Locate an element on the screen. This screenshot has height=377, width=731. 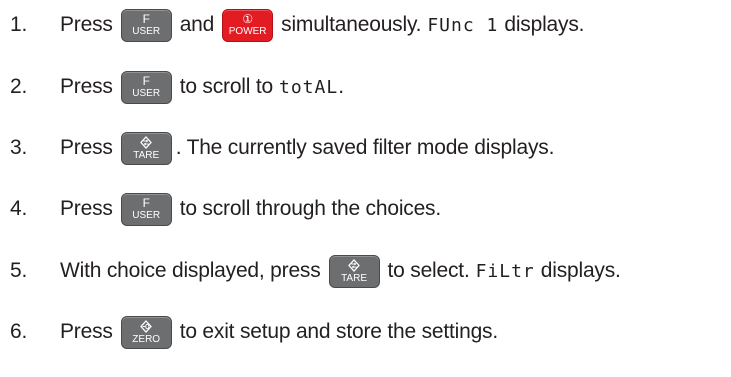
step-number: 5. is located at coordinates (19, 270).